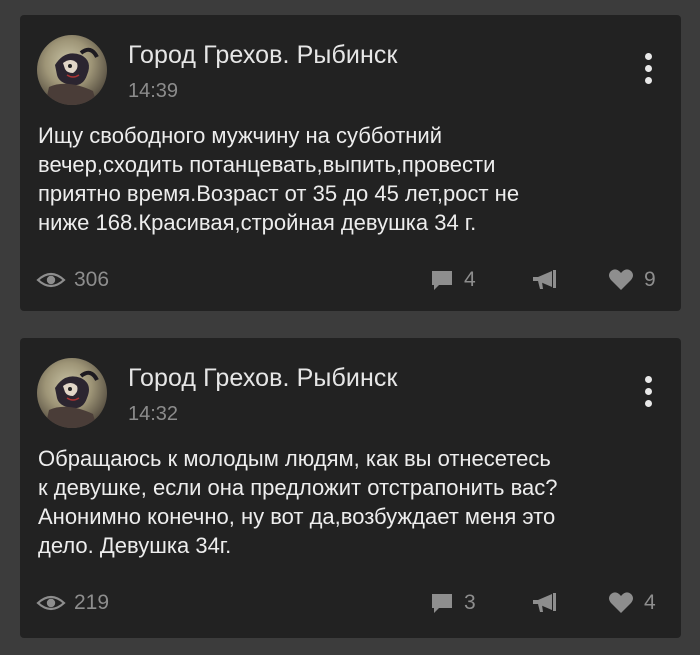 Image resolution: width=700 pixels, height=655 pixels. I want to click on comments-button: 3, so click(453, 603).